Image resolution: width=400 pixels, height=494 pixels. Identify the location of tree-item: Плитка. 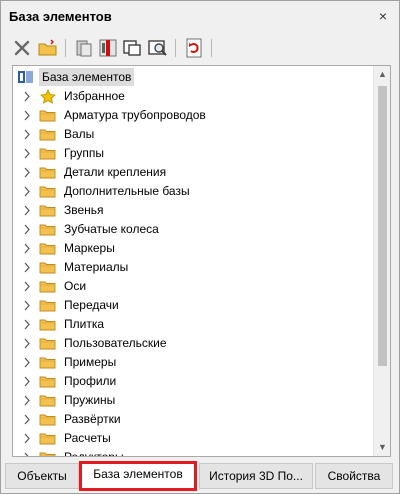
(193, 324).